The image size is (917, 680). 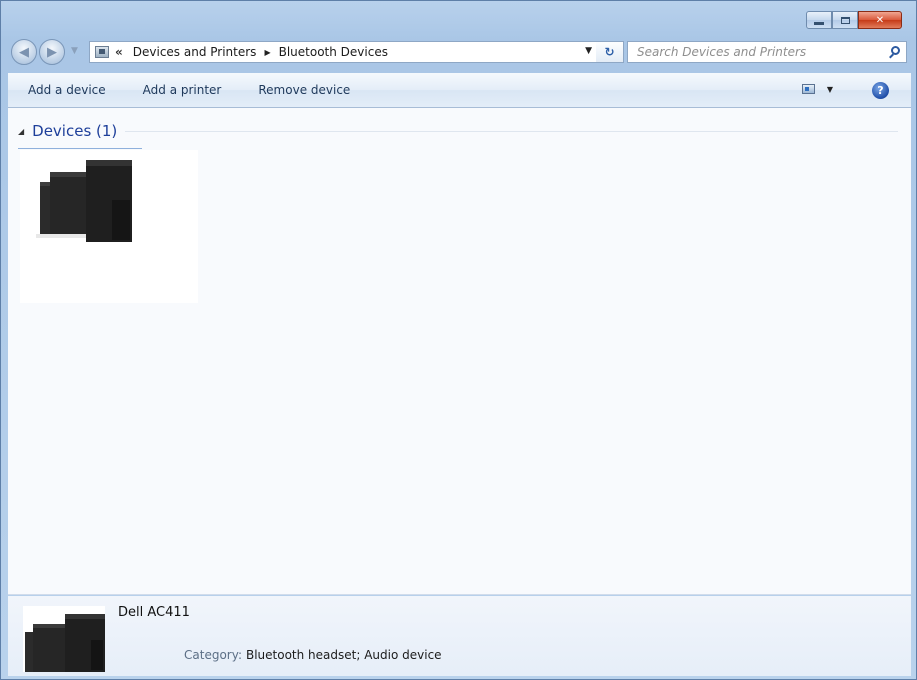 I want to click on address-dropdown-icon: ▼, so click(x=588, y=51).